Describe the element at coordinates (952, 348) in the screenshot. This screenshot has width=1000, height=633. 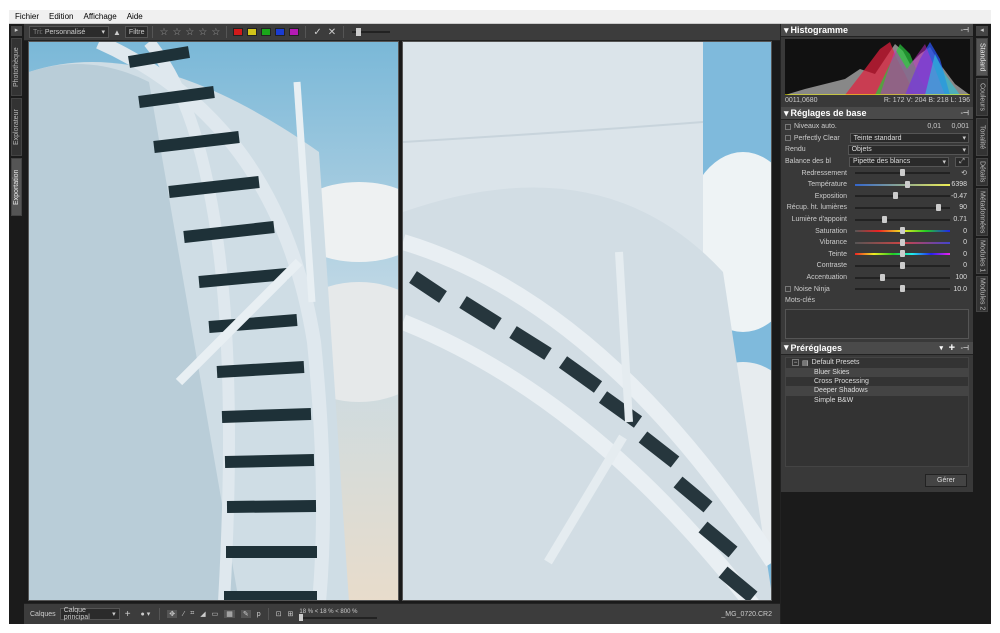
I see `add-preset-icon: +` at that location.